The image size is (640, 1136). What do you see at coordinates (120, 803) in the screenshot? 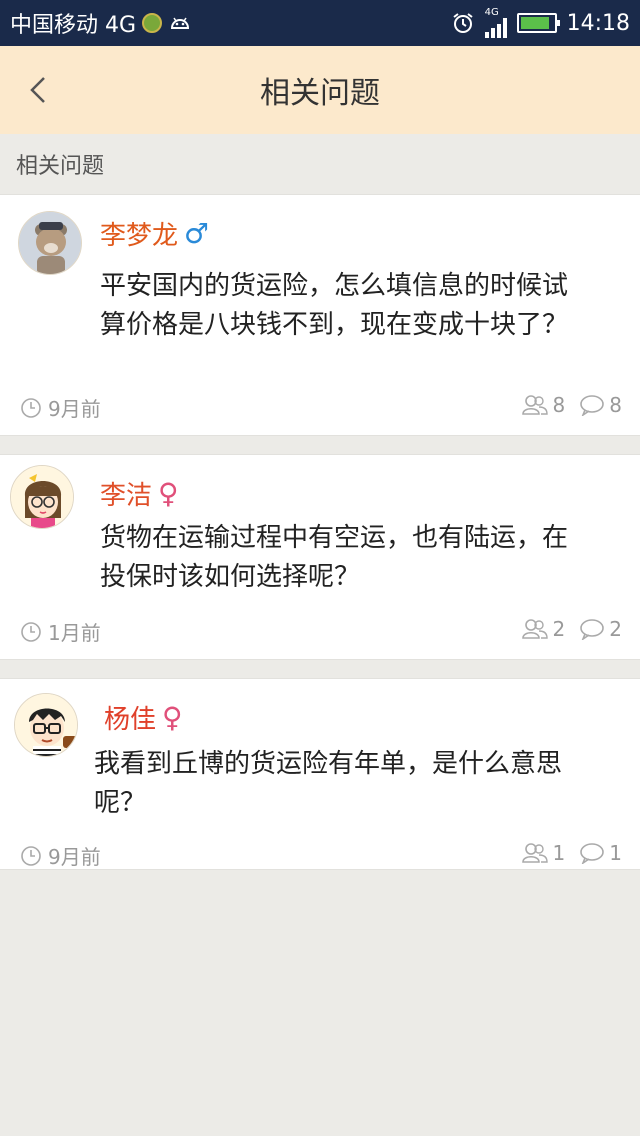
I see `question-line: 呢？` at bounding box center [120, 803].